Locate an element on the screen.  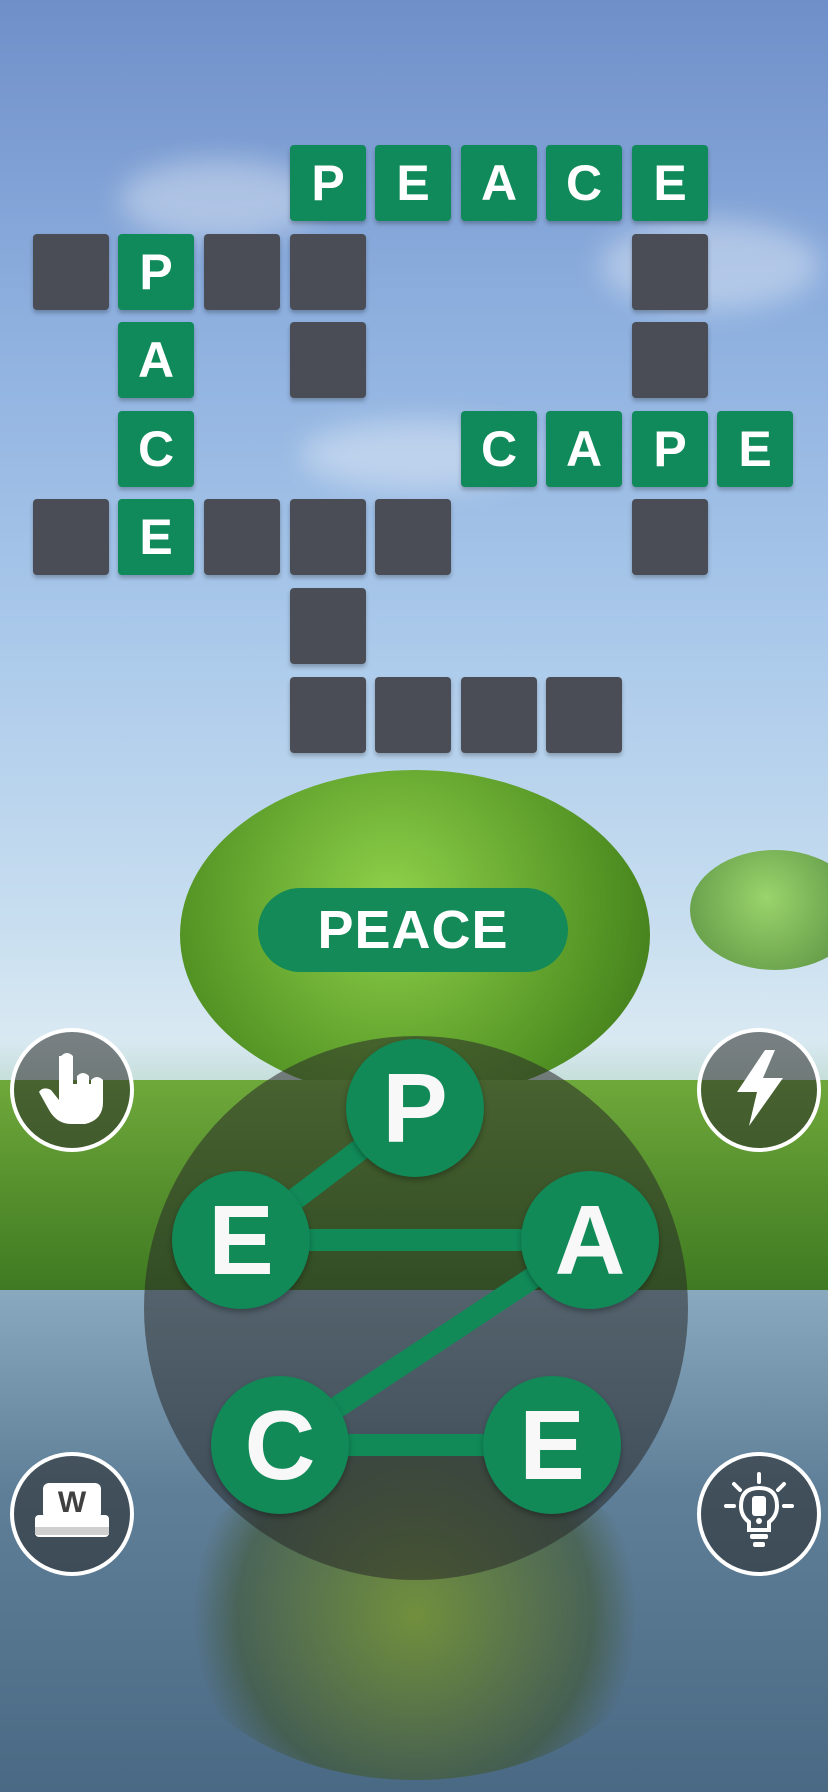
branch-leaves is located at coordinates (759, 910).